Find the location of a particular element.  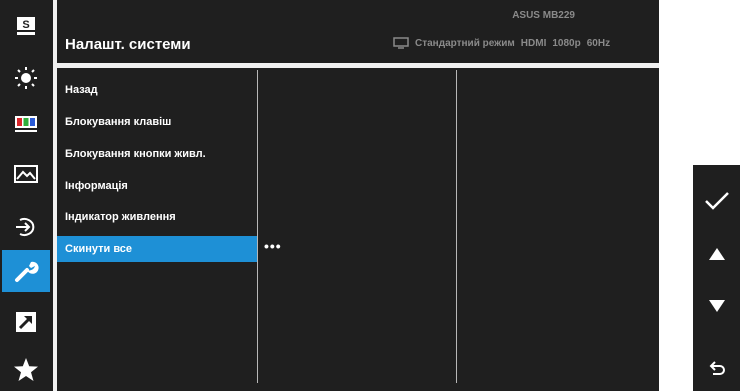

sidebar-item-color is located at coordinates (26, 124).